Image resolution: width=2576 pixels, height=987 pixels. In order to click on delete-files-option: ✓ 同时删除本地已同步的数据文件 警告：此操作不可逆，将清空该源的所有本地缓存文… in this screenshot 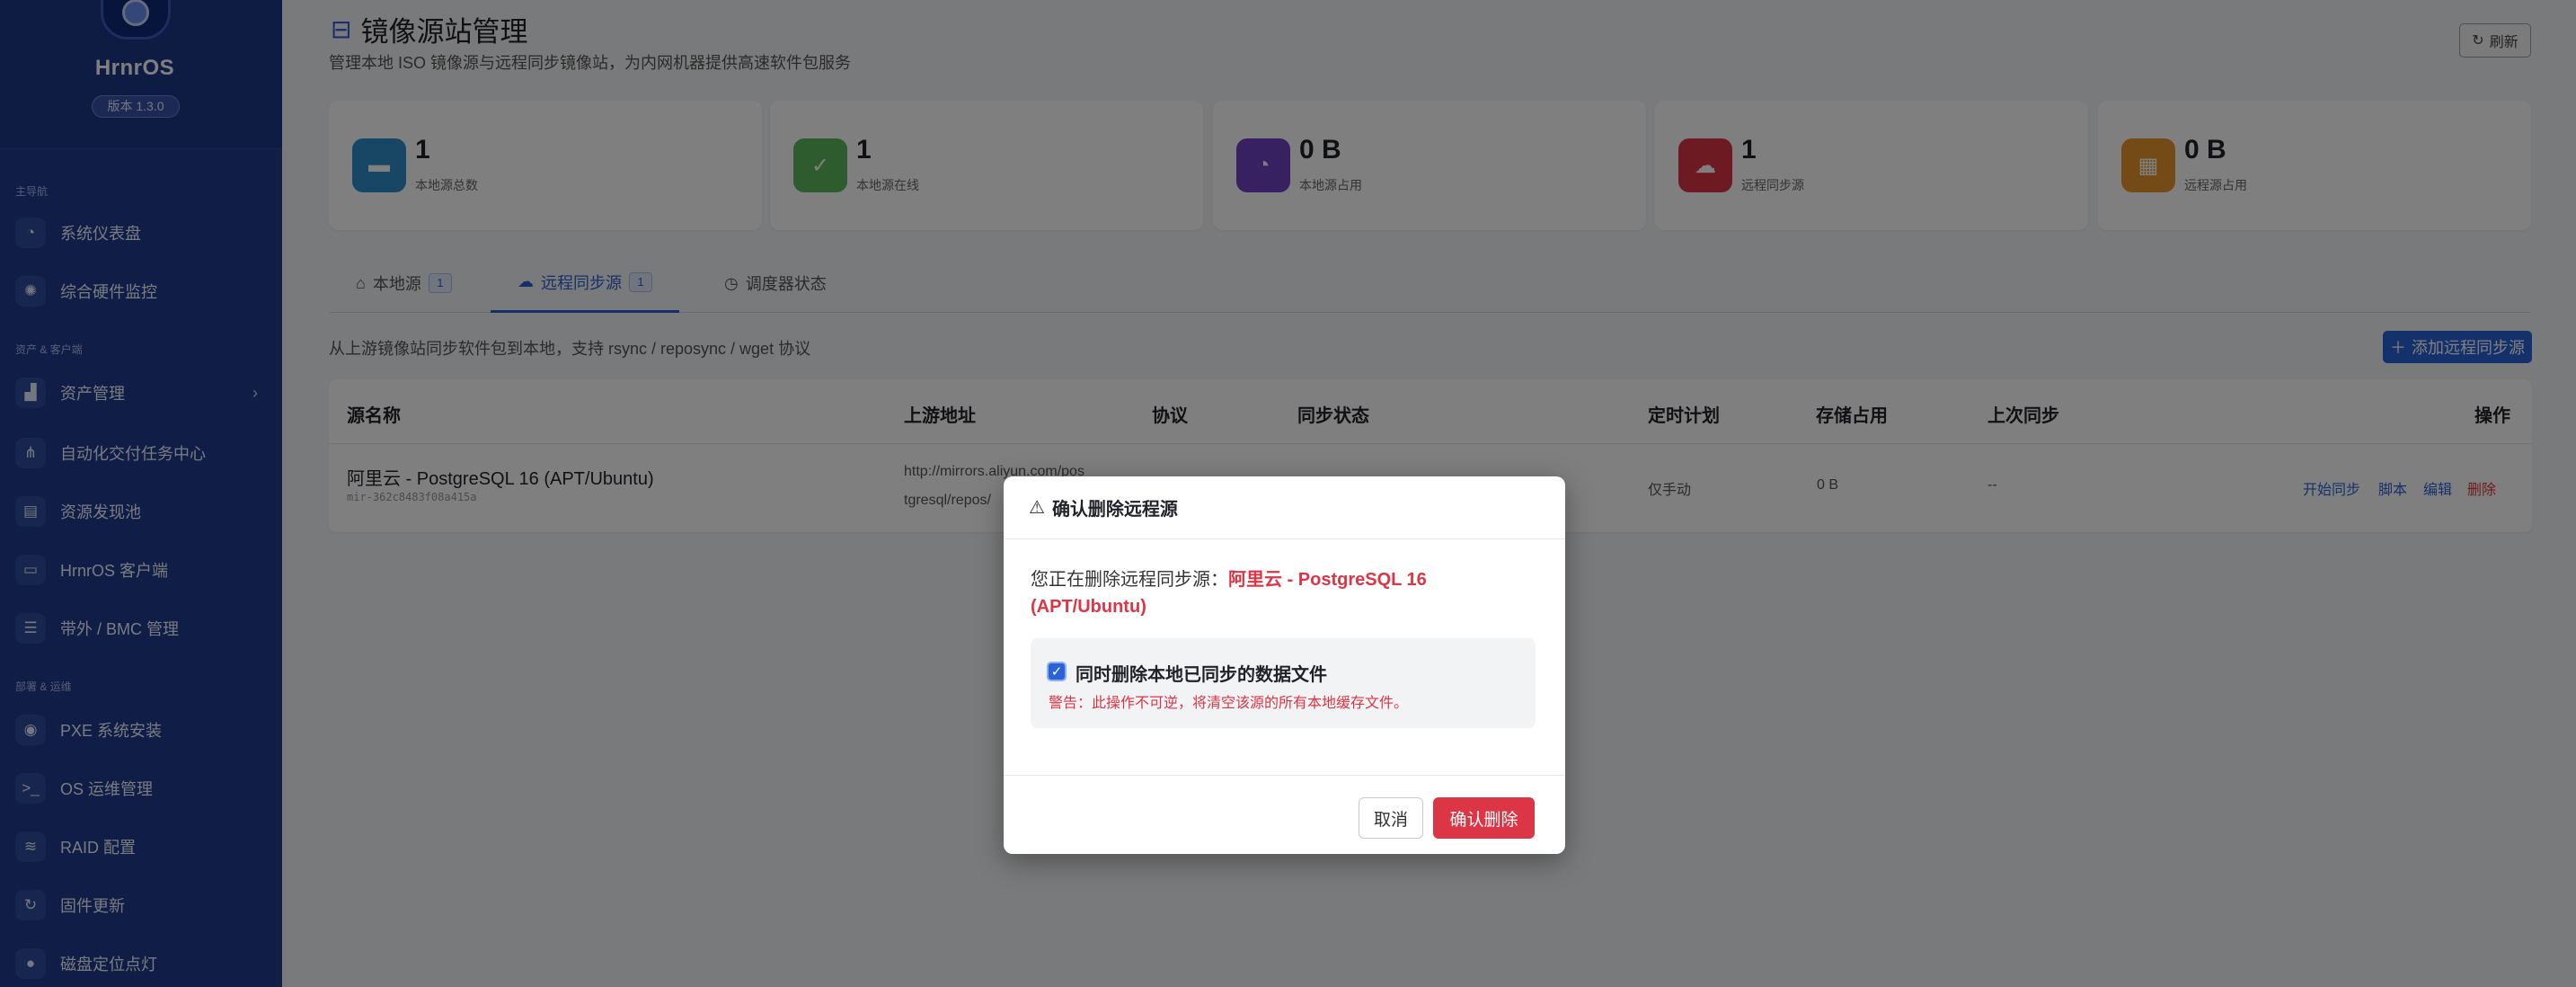, I will do `click(1283, 683)`.